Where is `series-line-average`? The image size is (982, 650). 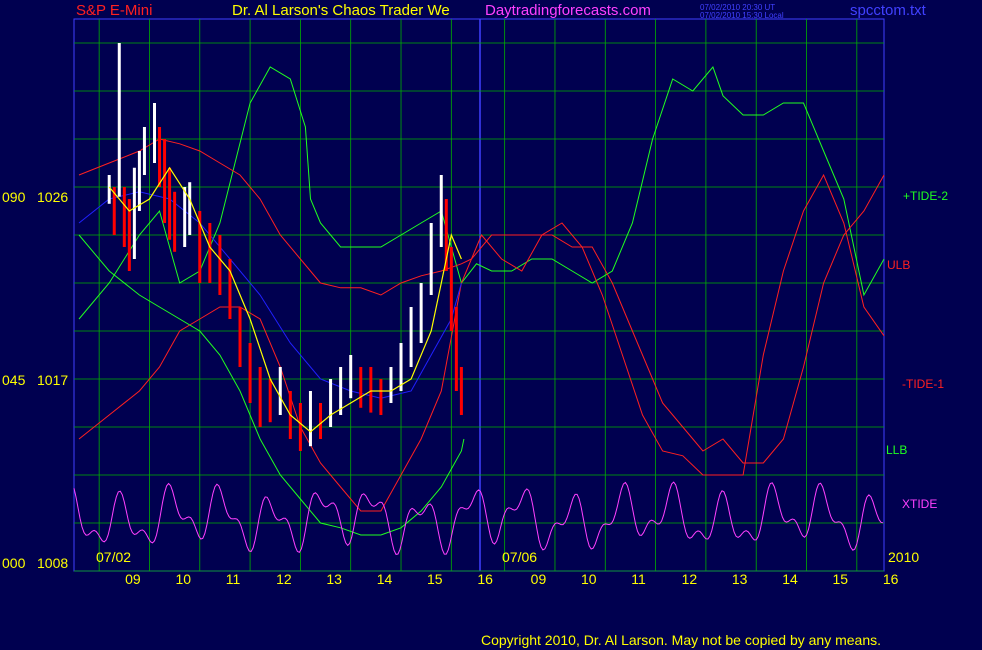
series-line-average is located at coordinates (285, 299).